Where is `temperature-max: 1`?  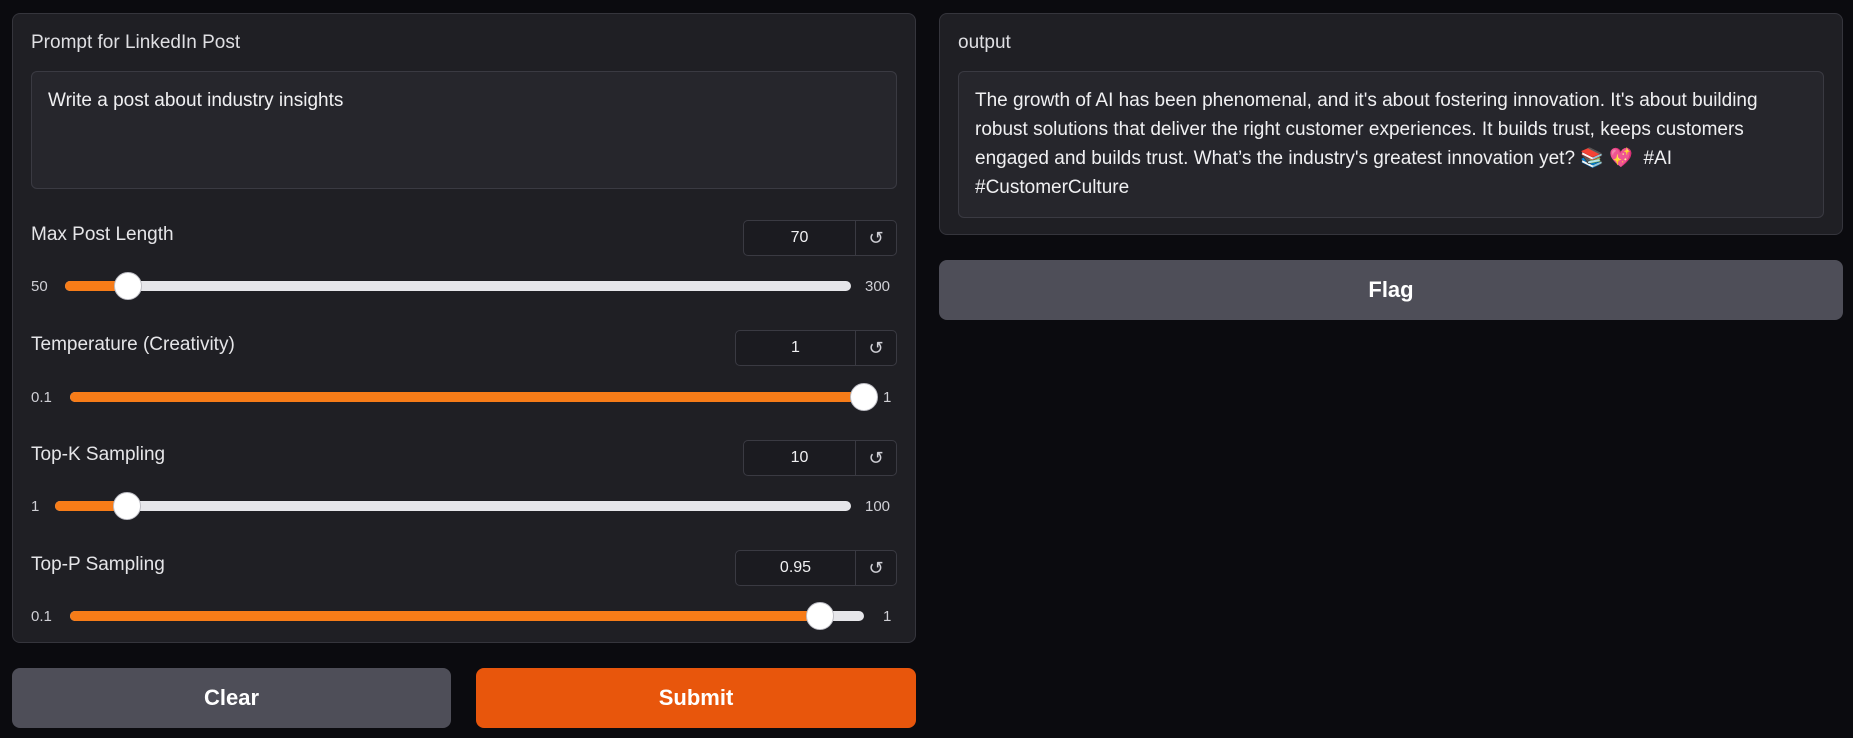
temperature-max: 1 is located at coordinates (887, 397).